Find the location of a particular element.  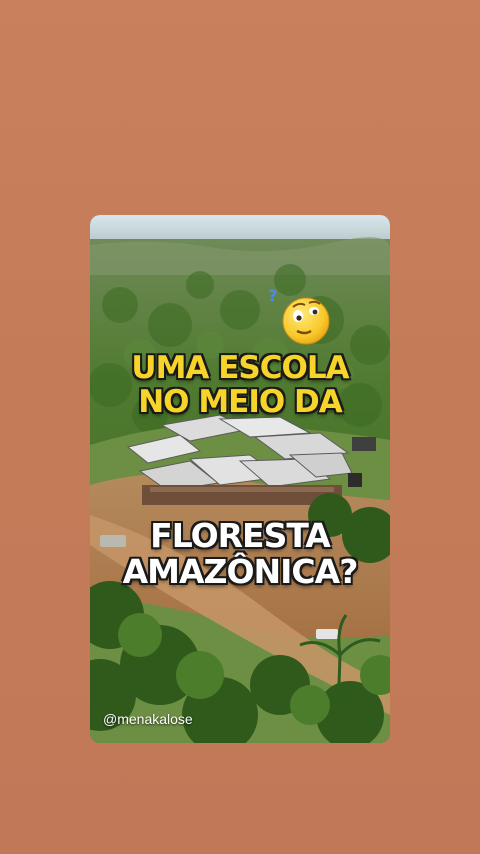

headline-line-1: UMA ESCOLA is located at coordinates (240, 368).